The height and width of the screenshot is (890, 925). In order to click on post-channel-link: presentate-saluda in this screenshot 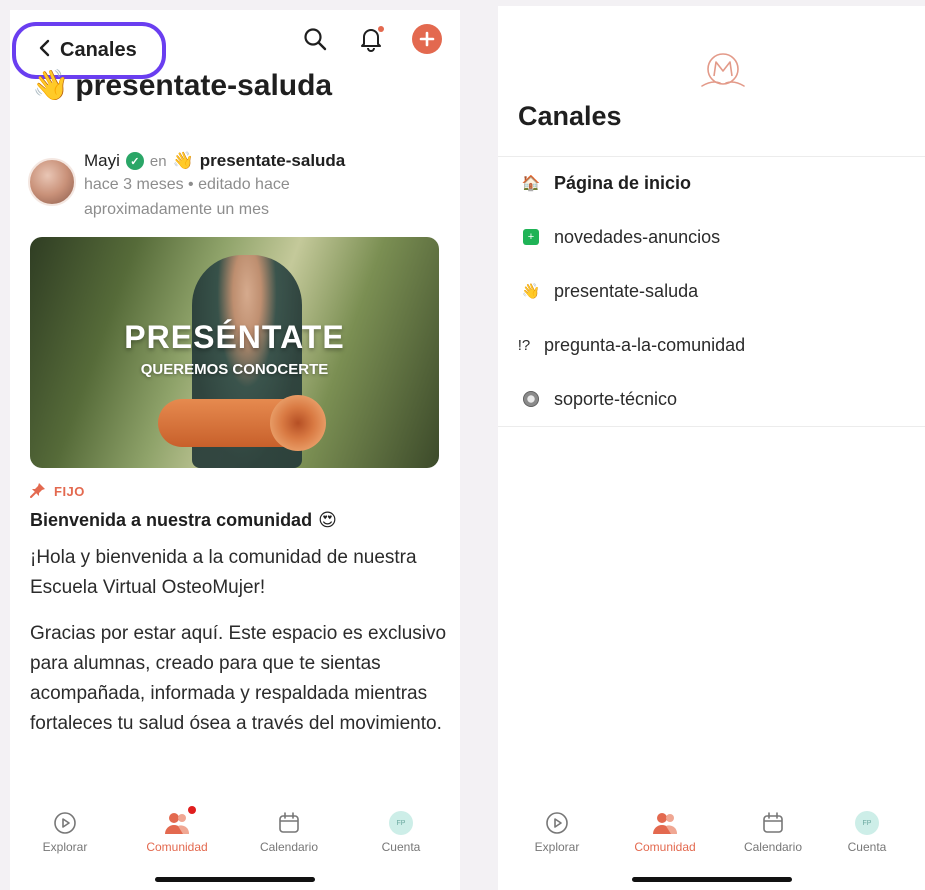, I will do `click(273, 161)`.